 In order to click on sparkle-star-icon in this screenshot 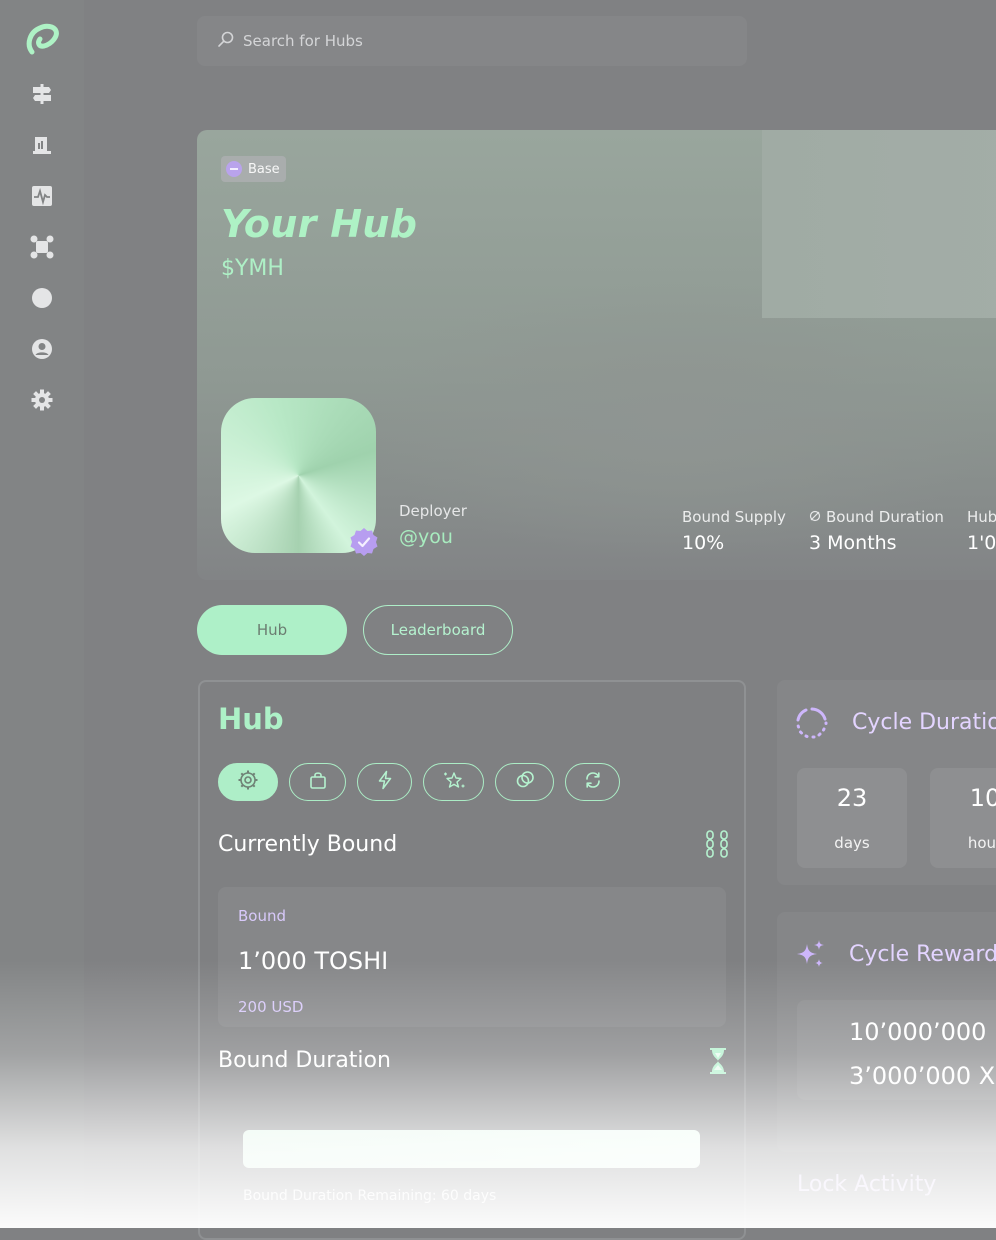, I will do `click(454, 782)`.